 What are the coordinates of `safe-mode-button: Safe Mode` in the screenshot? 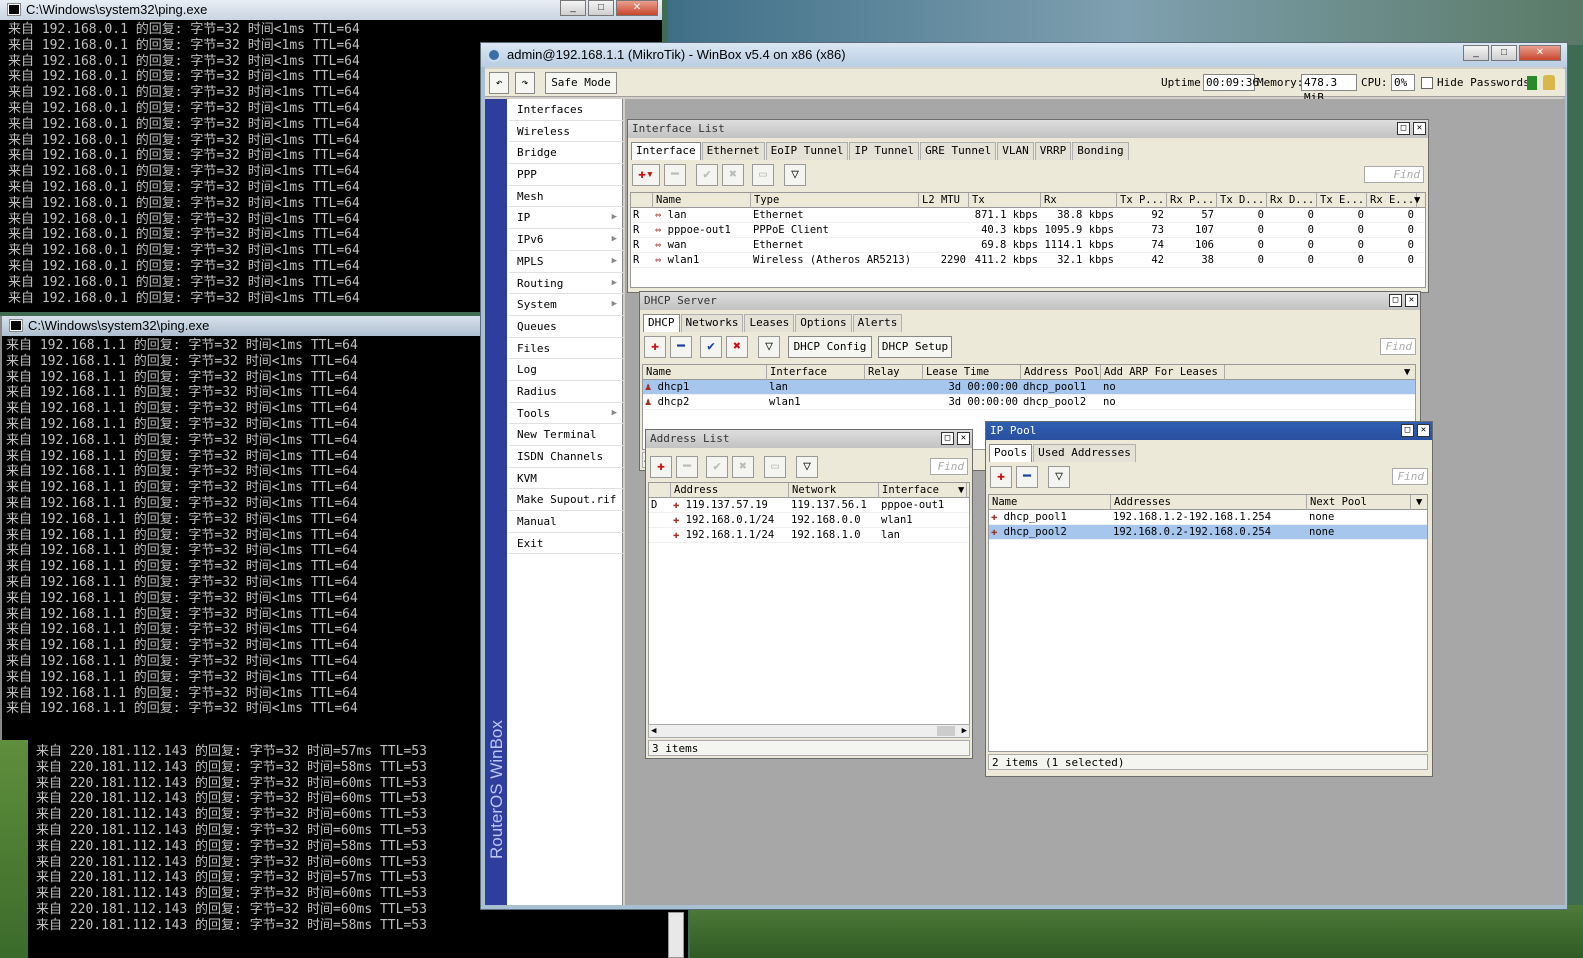 It's located at (581, 83).